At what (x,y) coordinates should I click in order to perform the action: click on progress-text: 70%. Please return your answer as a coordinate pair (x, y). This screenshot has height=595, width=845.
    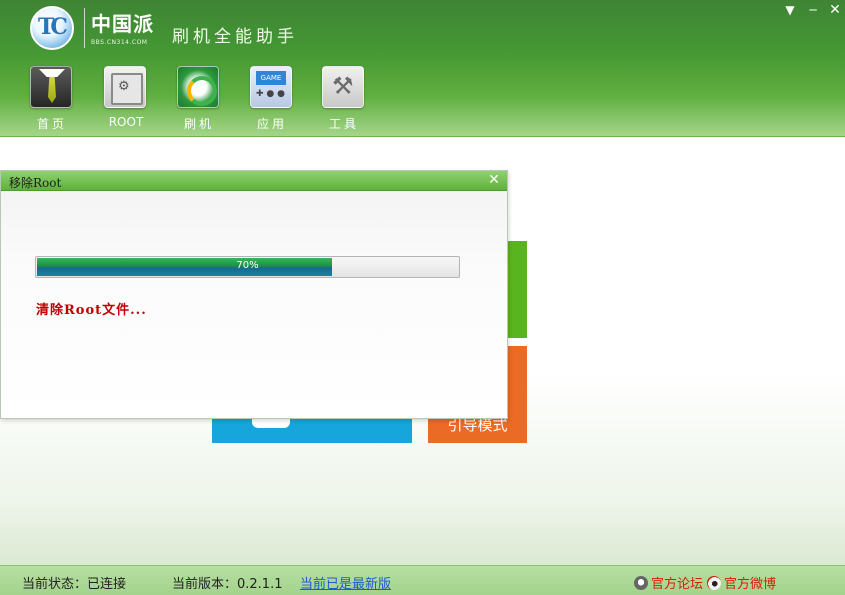
    Looking at the image, I should click on (247, 265).